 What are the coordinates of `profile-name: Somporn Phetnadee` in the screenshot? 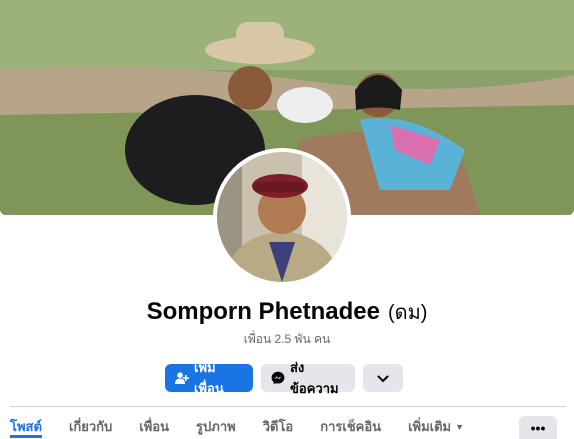 It's located at (263, 311).